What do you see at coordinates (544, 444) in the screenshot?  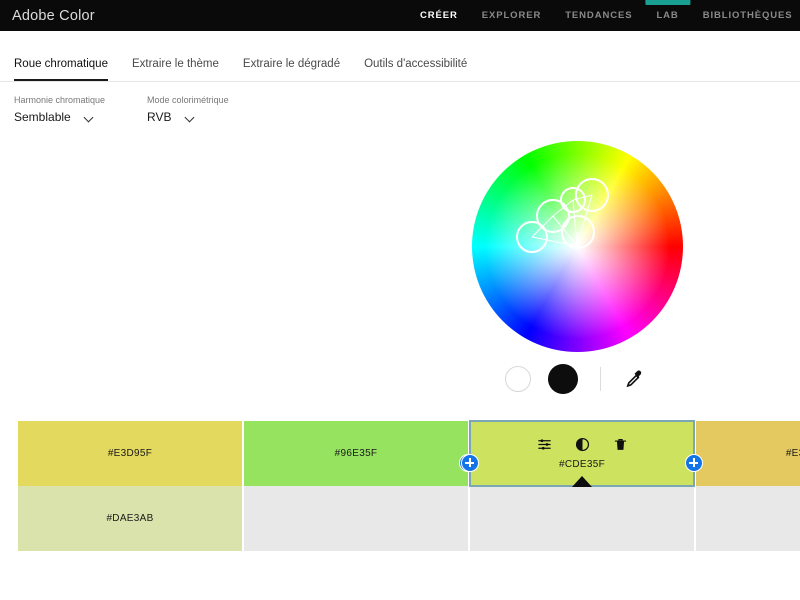 I see `sliders-icon` at bounding box center [544, 444].